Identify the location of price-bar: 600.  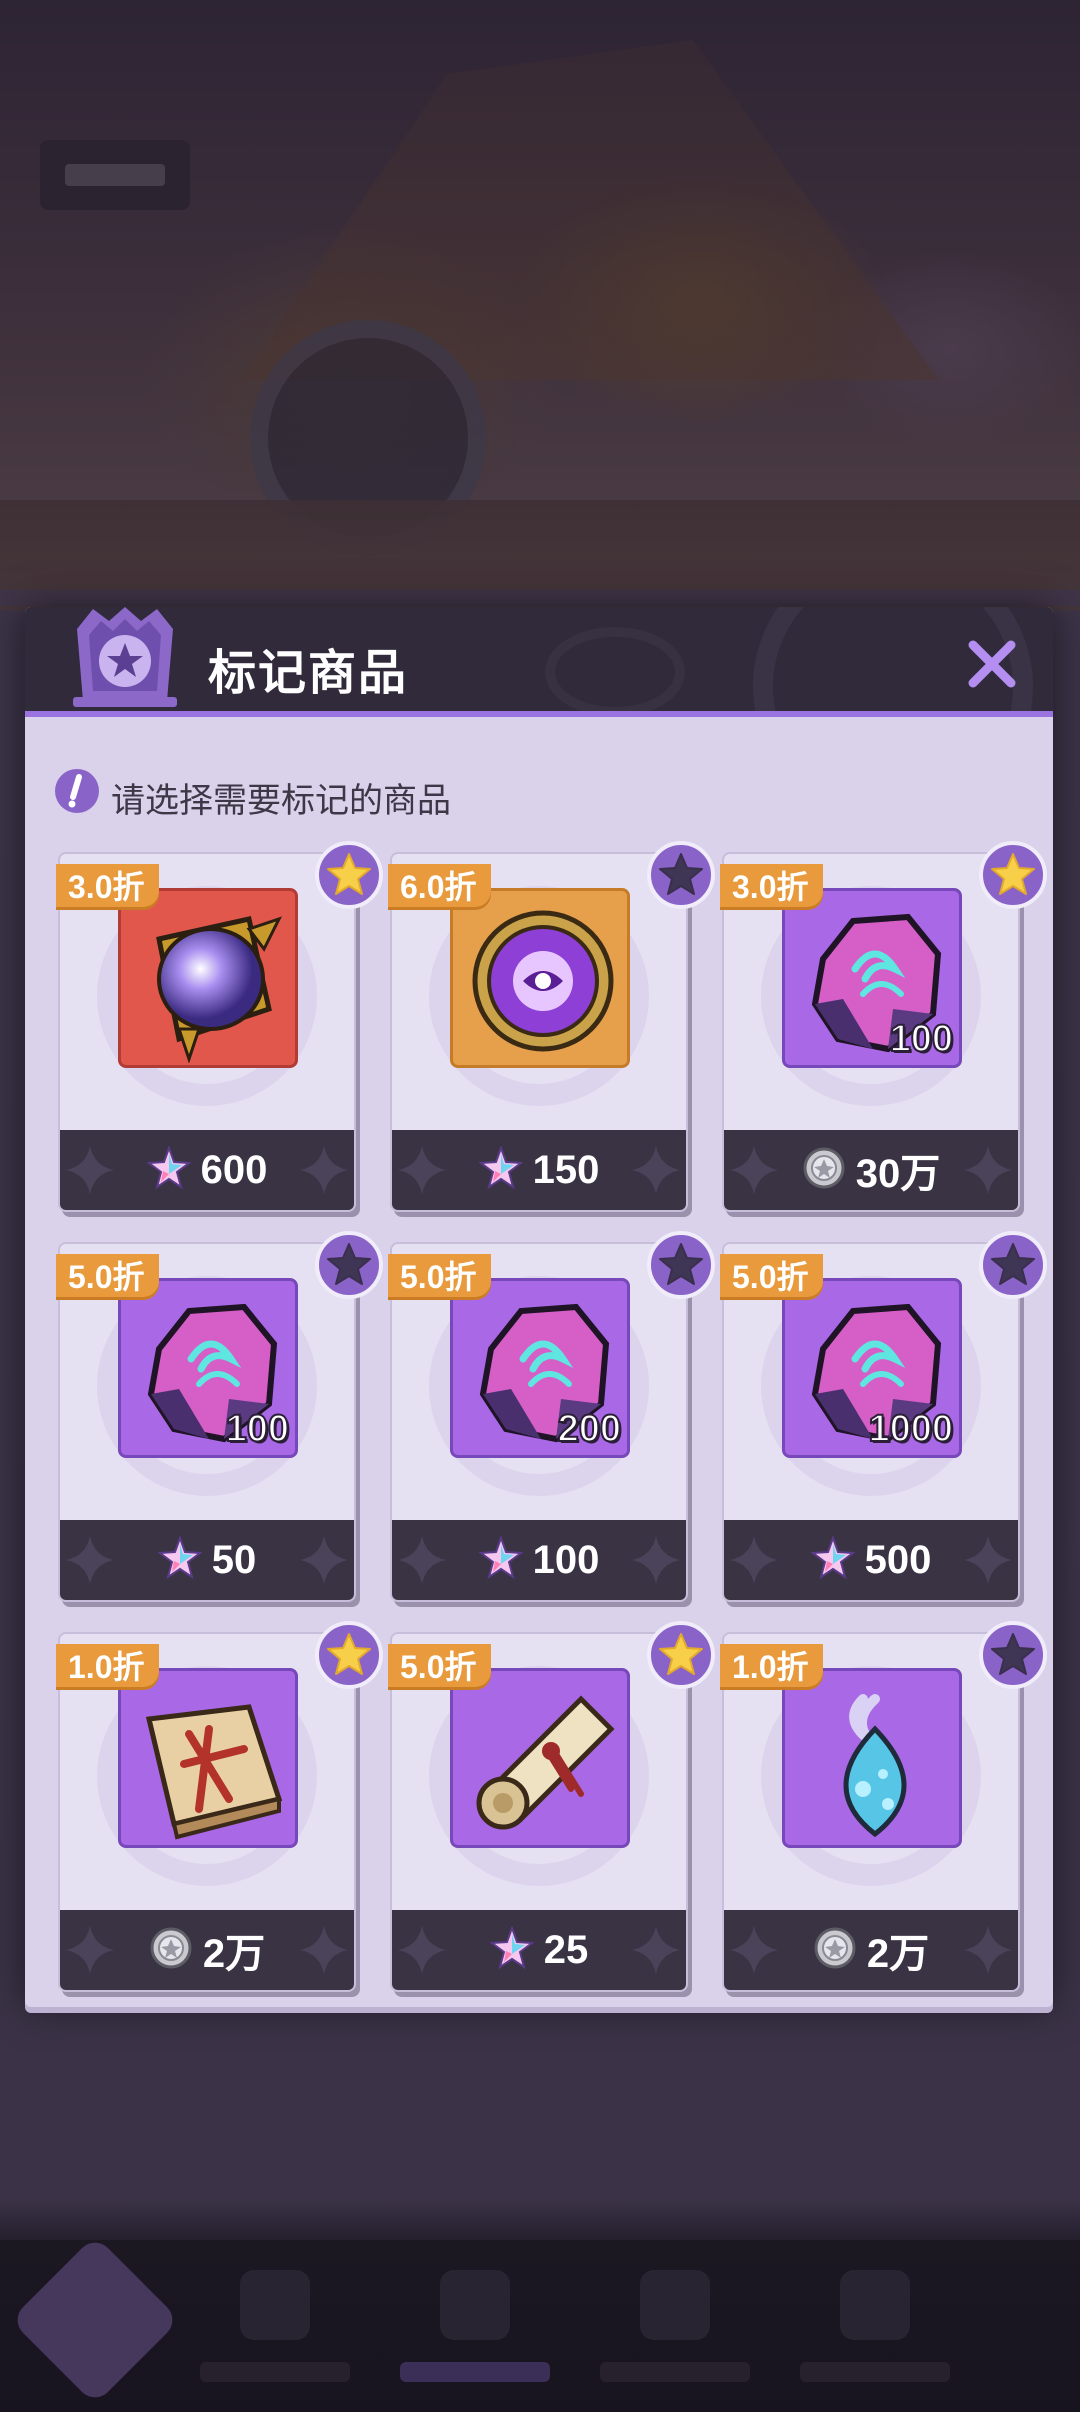
(207, 1170).